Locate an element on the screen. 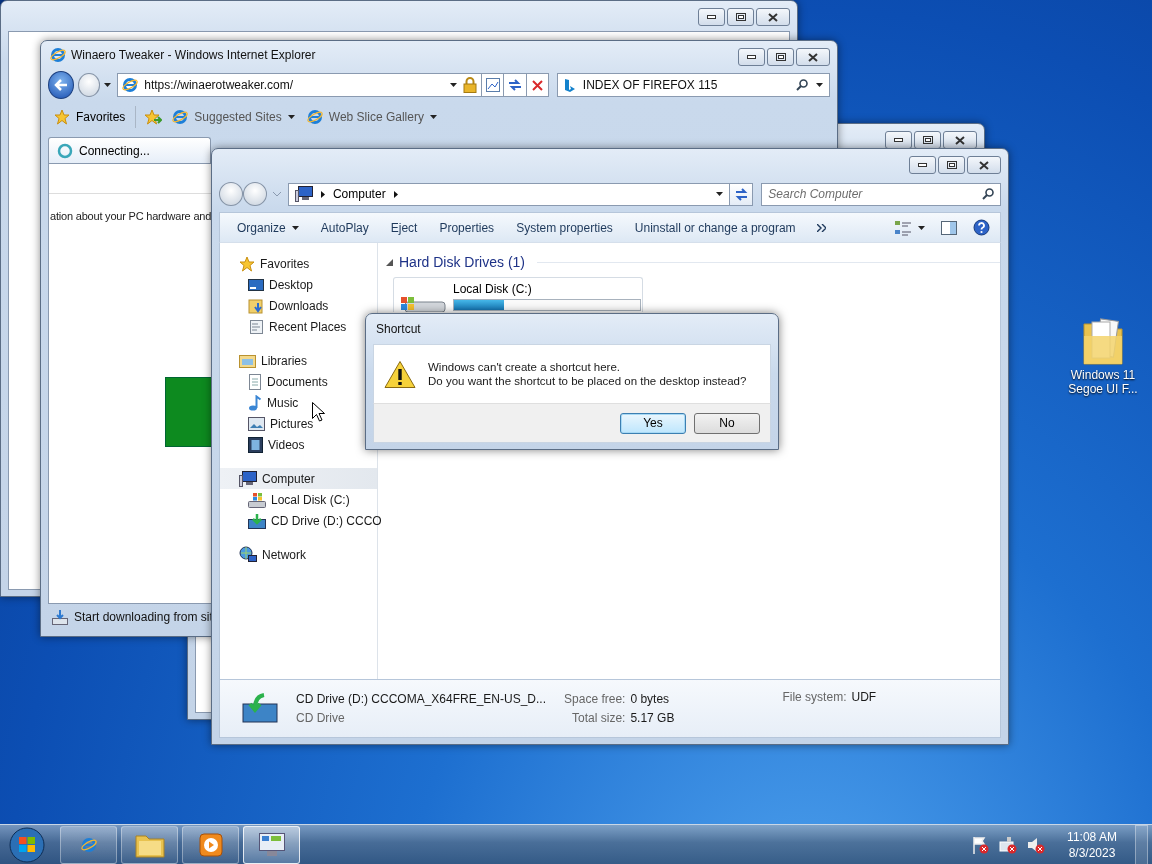  pictures-icon is located at coordinates (256, 423).